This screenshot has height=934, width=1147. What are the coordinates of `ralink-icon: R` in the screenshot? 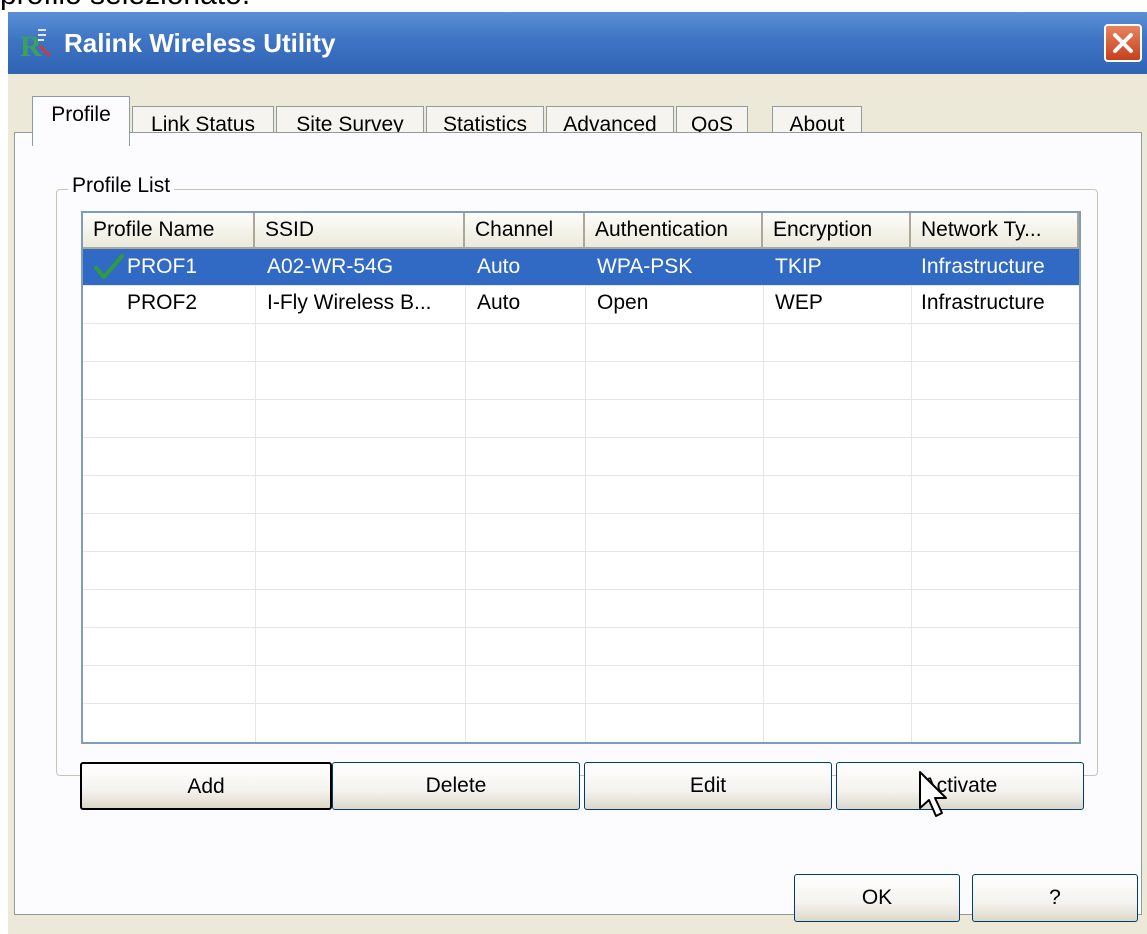 It's located at (36, 44).